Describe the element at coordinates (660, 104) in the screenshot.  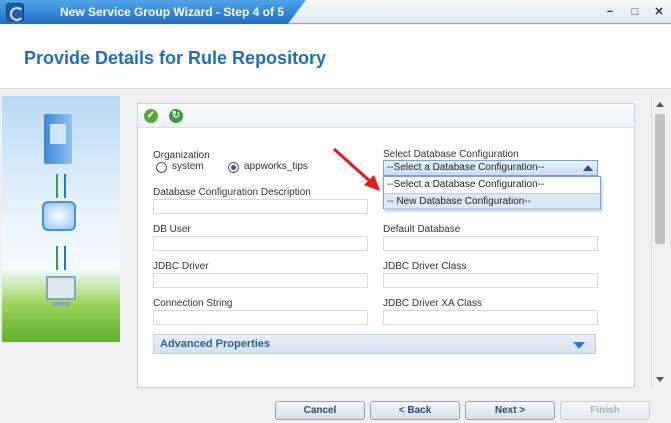
I see `scroll-up-icon` at that location.